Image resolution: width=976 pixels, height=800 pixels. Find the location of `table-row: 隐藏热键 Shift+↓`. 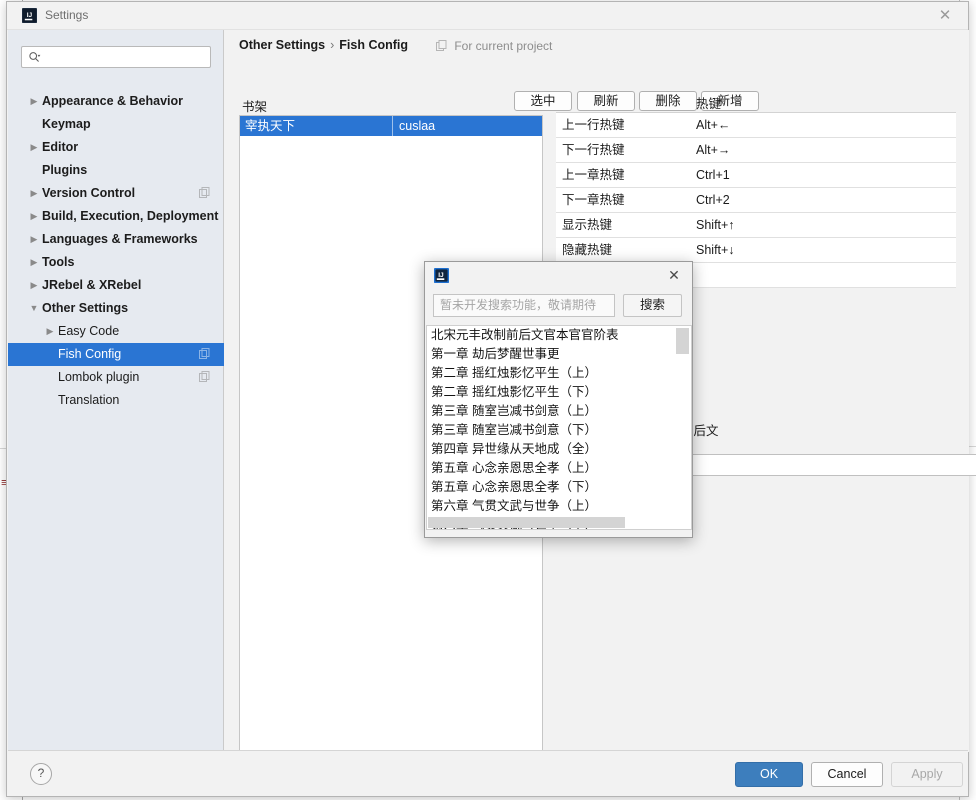

table-row: 隐藏热键 Shift+↓ is located at coordinates (756, 250).